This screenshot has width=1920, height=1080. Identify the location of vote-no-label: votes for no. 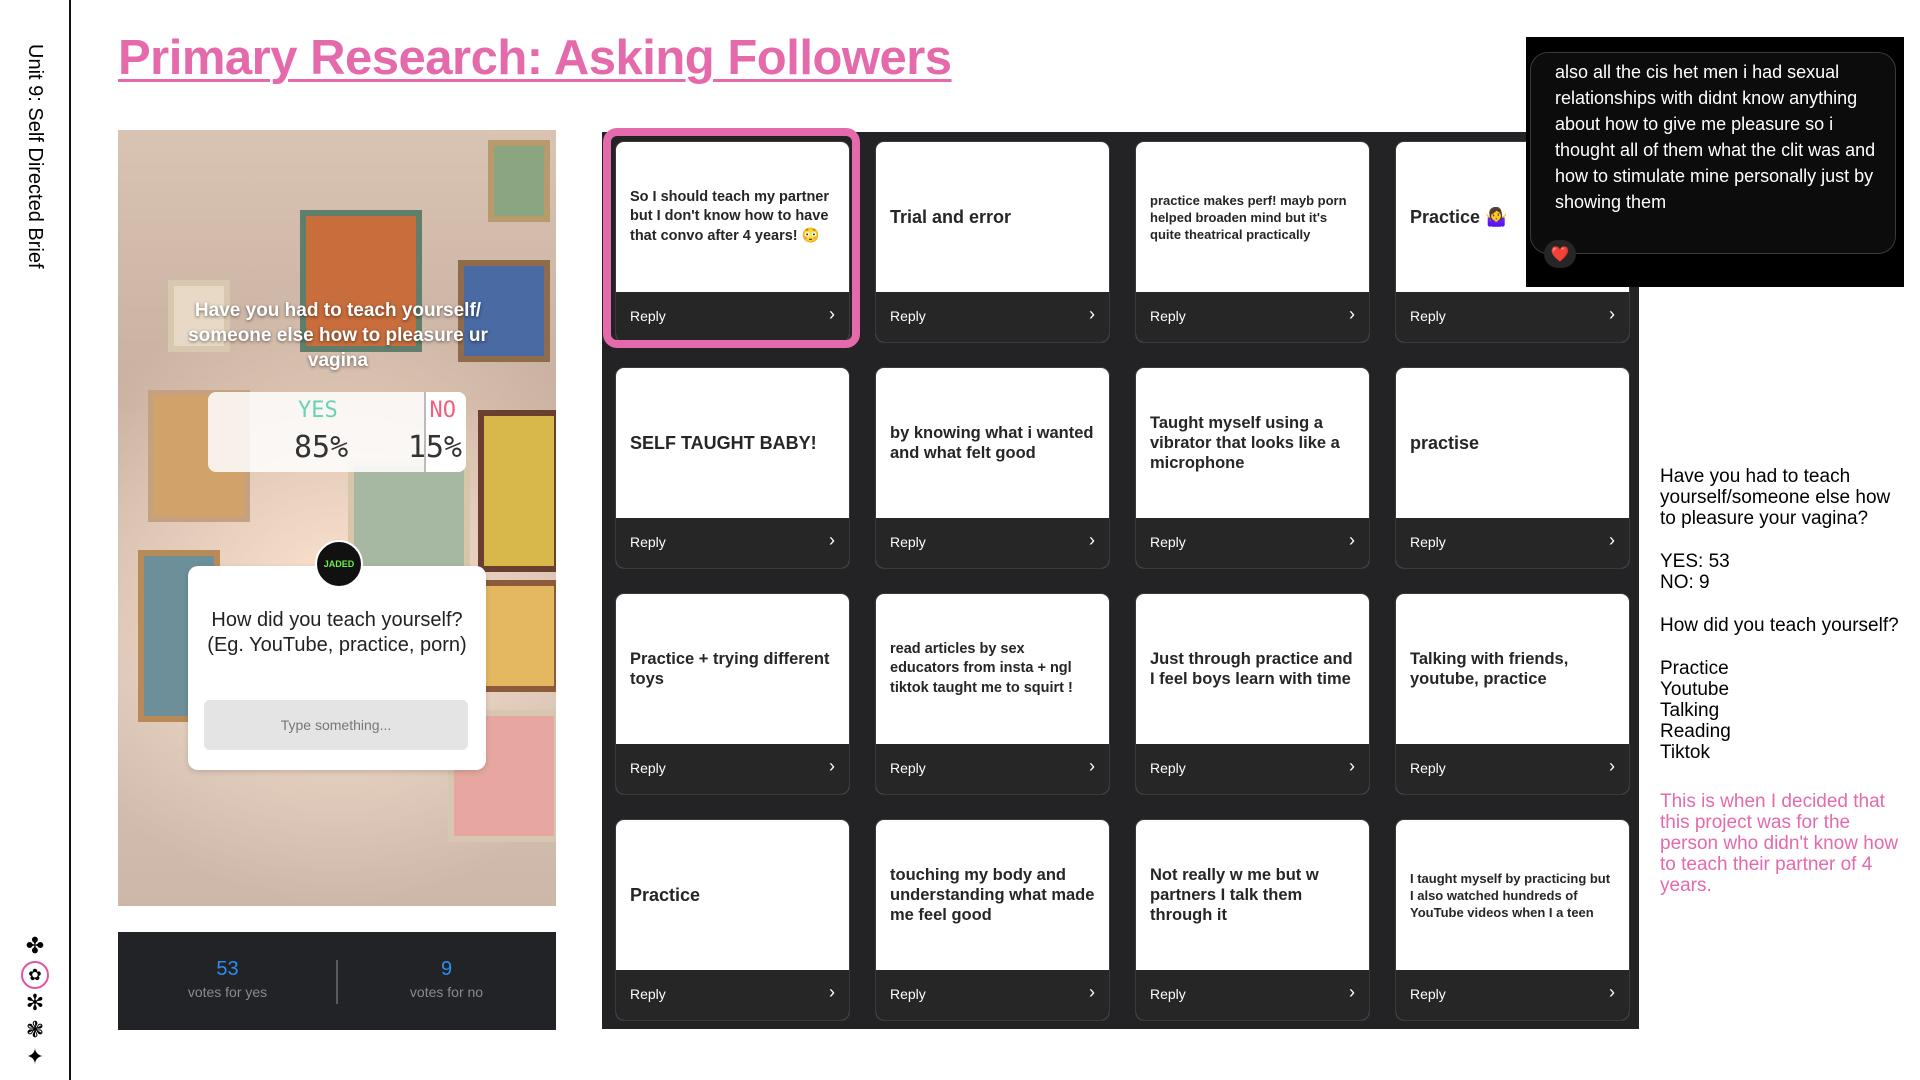
(446, 992).